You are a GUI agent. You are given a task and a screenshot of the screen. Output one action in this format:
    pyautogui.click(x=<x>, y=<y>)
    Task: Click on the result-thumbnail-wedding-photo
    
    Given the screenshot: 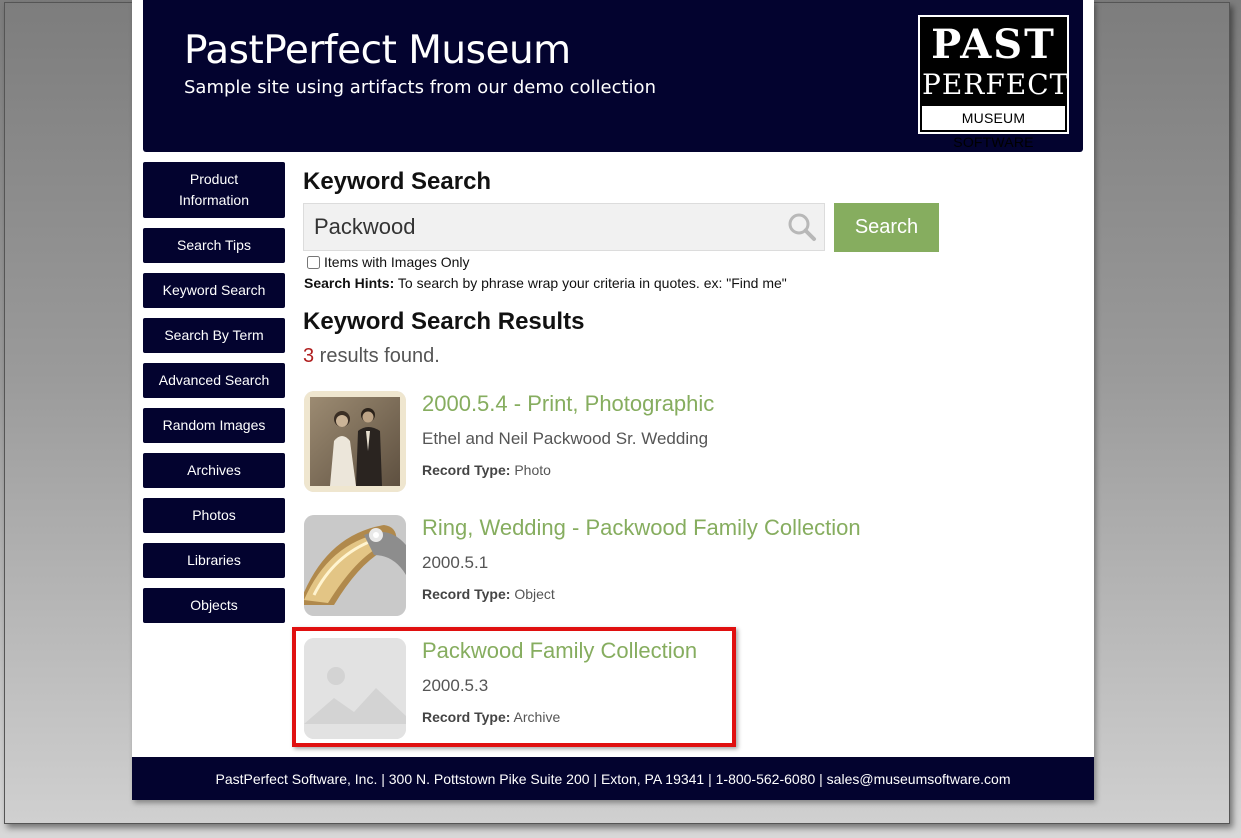 What is the action you would take?
    pyautogui.click(x=355, y=441)
    